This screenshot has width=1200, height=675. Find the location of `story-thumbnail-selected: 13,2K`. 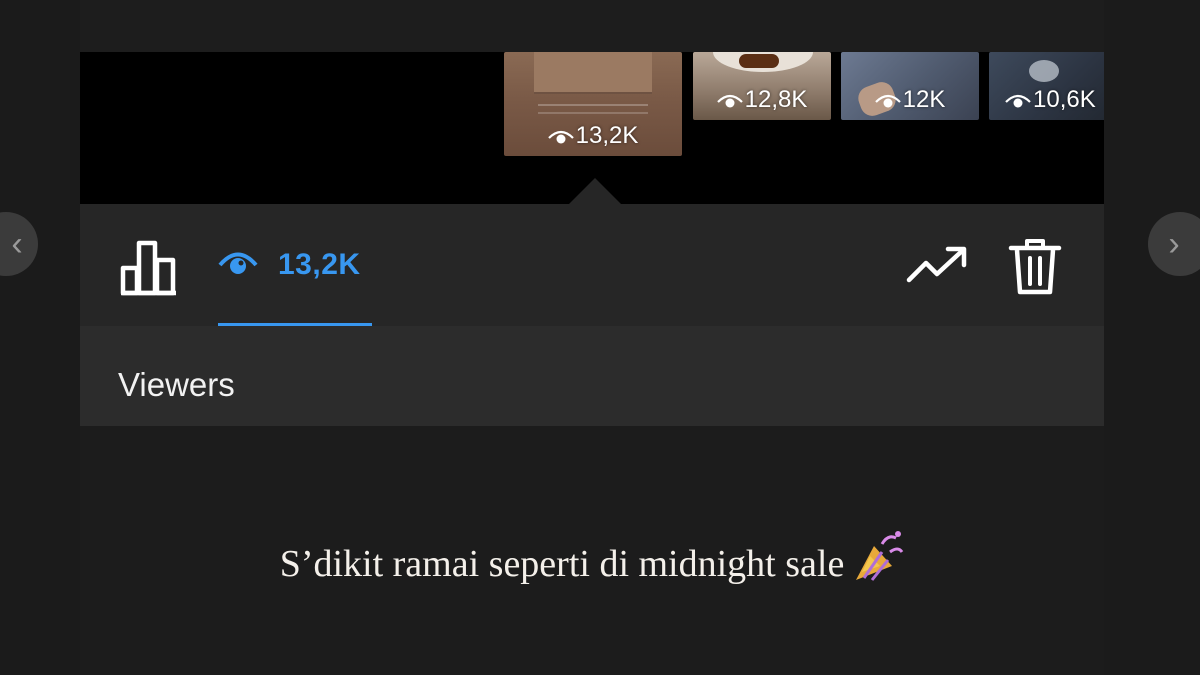

story-thumbnail-selected: 13,2K is located at coordinates (593, 104).